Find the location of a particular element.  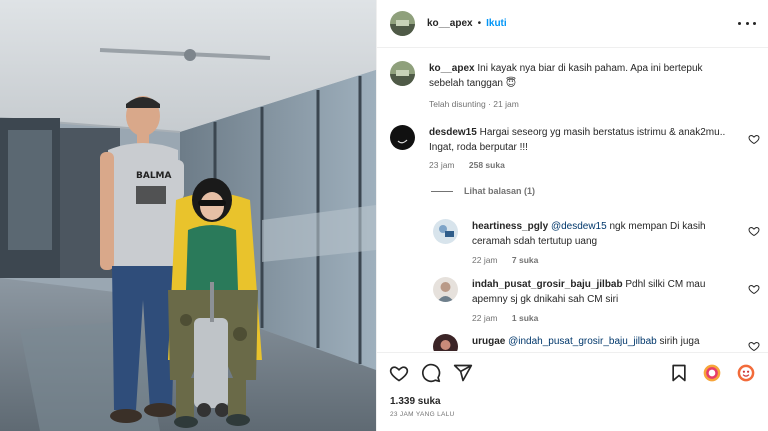

reaction-badge-icon is located at coordinates (712, 373).